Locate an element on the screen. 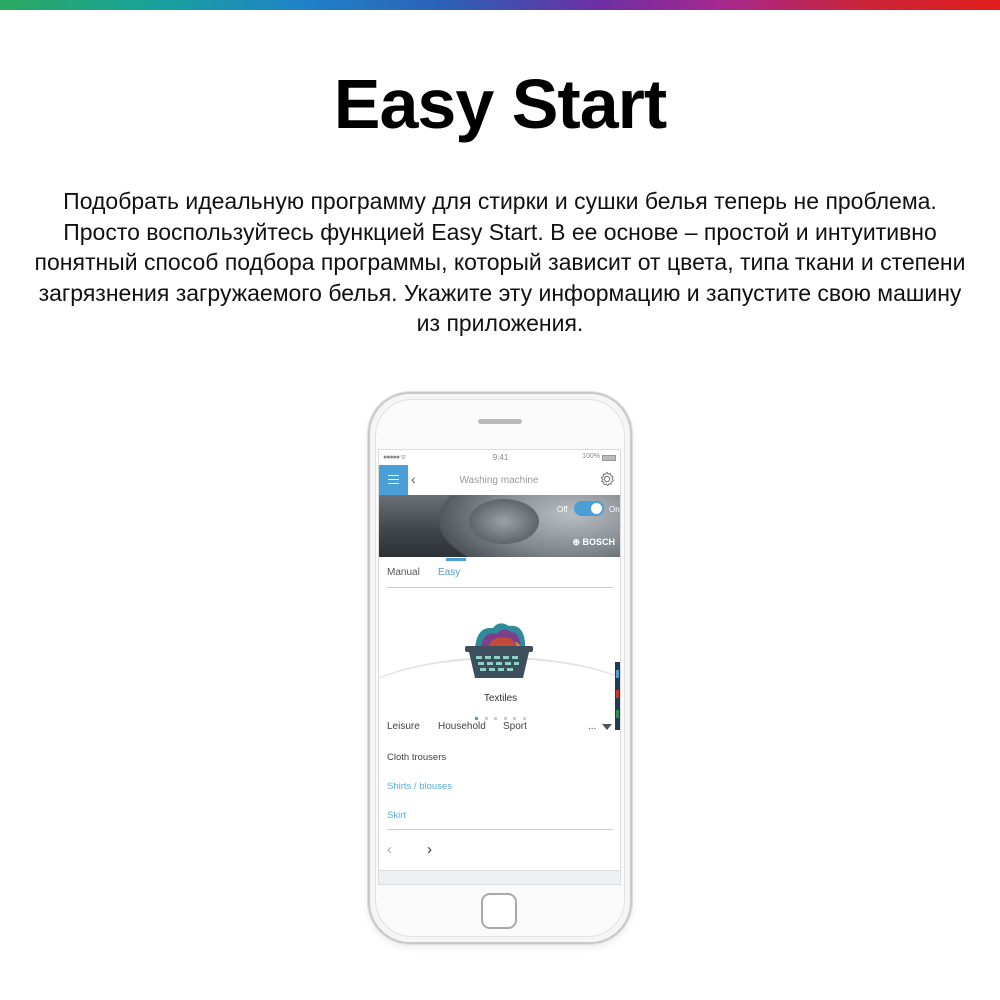 The height and width of the screenshot is (1000, 1000). list-item: Cloth trousers is located at coordinates (416, 757).